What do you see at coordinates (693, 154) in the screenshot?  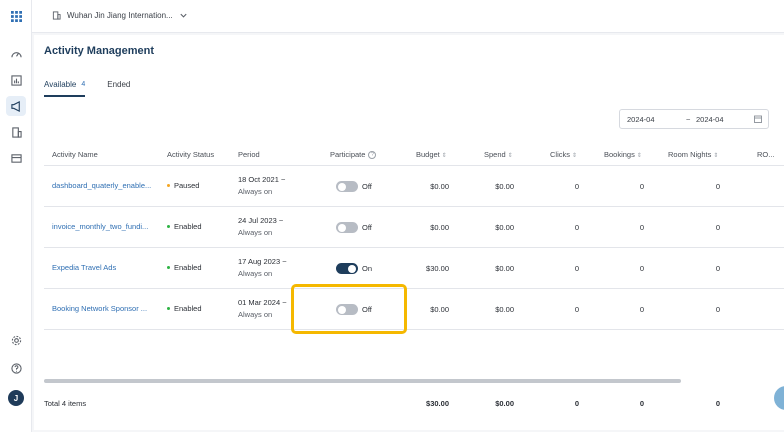 I see `col-room-nights: Room Nights ⇕` at bounding box center [693, 154].